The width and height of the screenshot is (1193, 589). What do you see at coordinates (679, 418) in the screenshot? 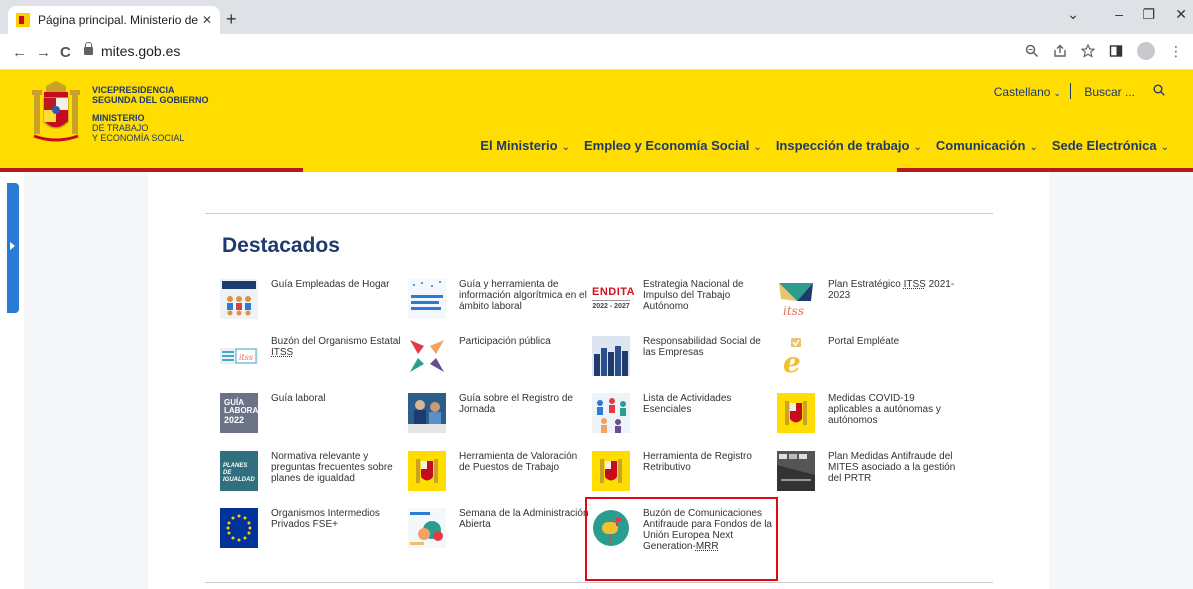
I see `list-item-actividades-esenciales: Lista de Actividades Esenciales` at bounding box center [679, 418].